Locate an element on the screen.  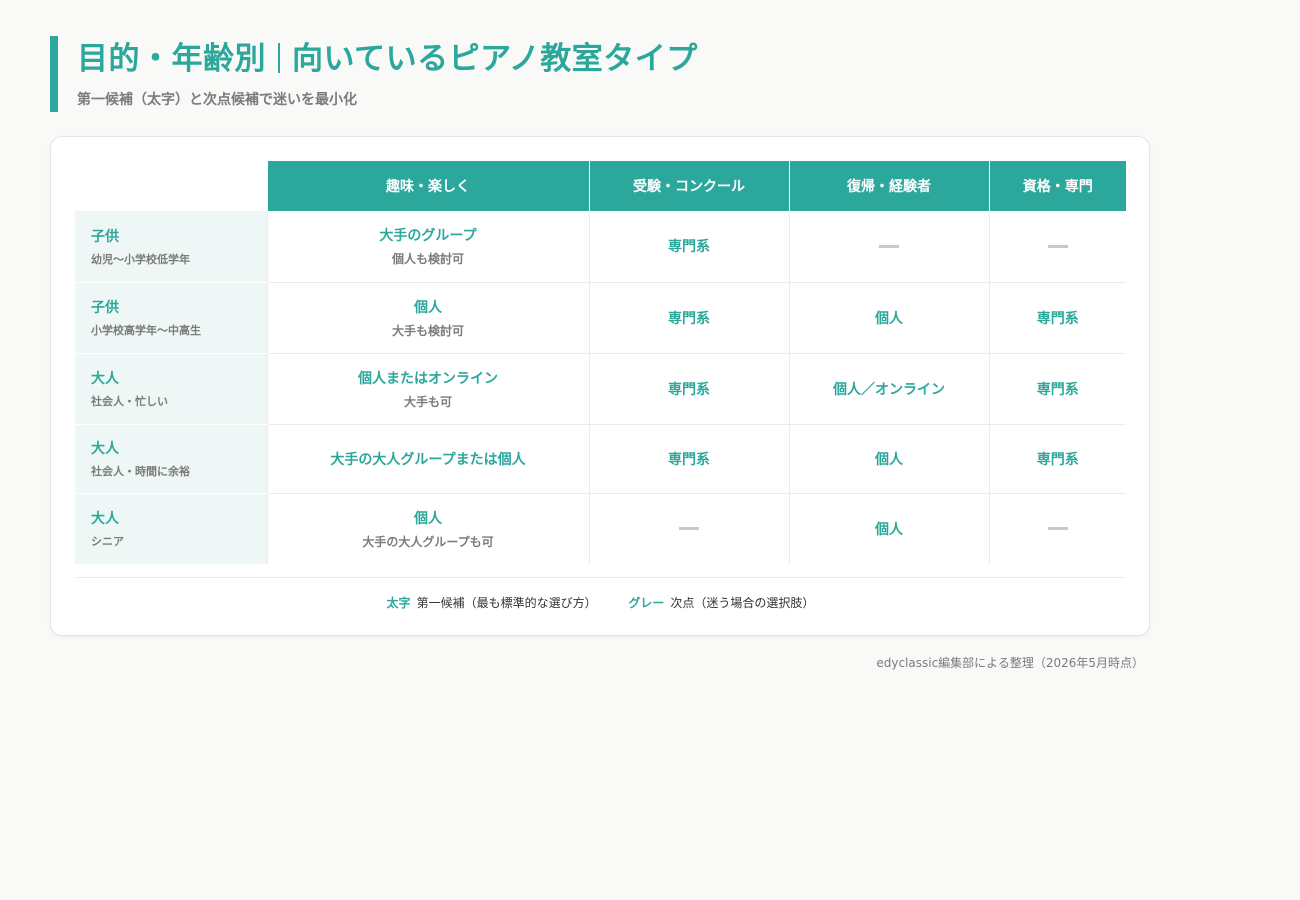
legend-desc-gray: 次点（迷う場合の選択肢） is located at coordinates (742, 603).